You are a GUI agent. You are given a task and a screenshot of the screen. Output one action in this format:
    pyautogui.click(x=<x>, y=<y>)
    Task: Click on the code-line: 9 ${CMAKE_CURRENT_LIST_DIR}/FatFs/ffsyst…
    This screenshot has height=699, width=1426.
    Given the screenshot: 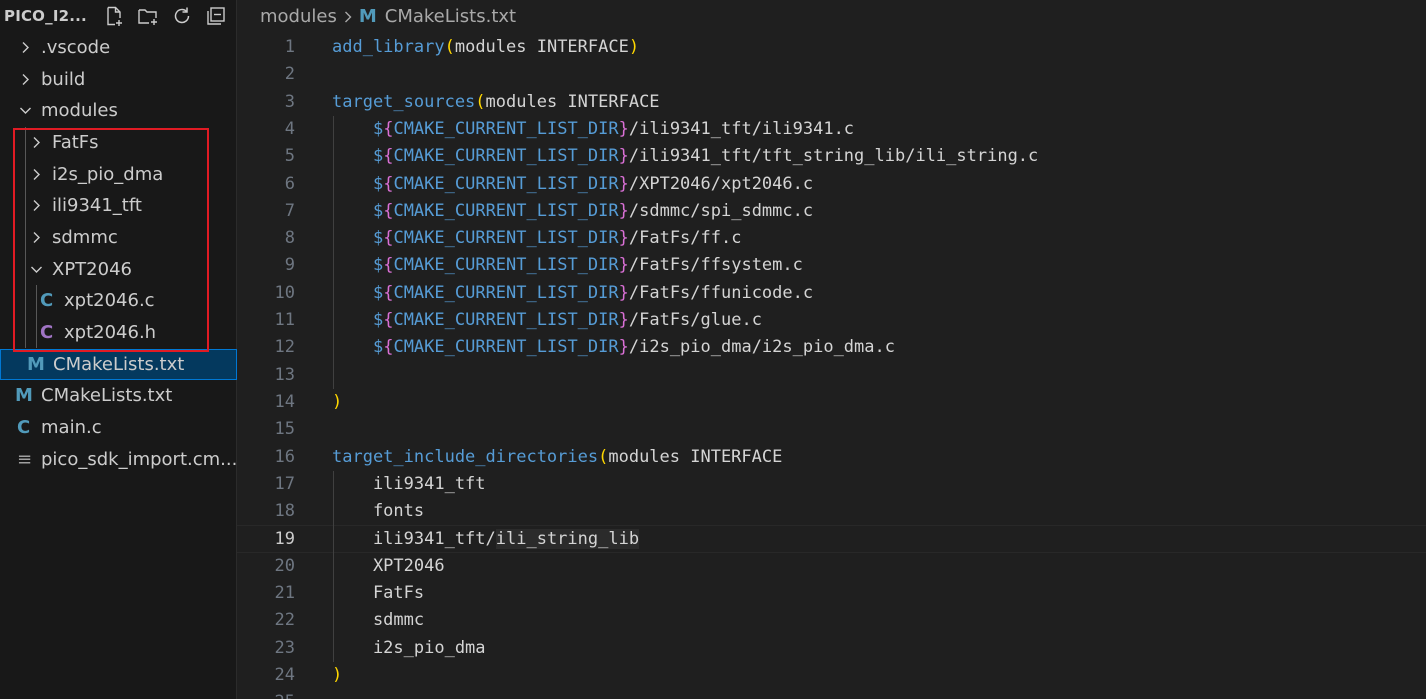 What is the action you would take?
    pyautogui.click(x=831, y=265)
    